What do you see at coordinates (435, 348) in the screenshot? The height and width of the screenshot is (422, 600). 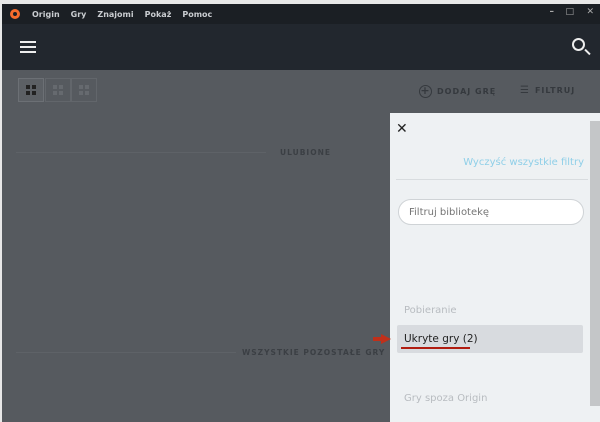 I see `annotation-underline` at bounding box center [435, 348].